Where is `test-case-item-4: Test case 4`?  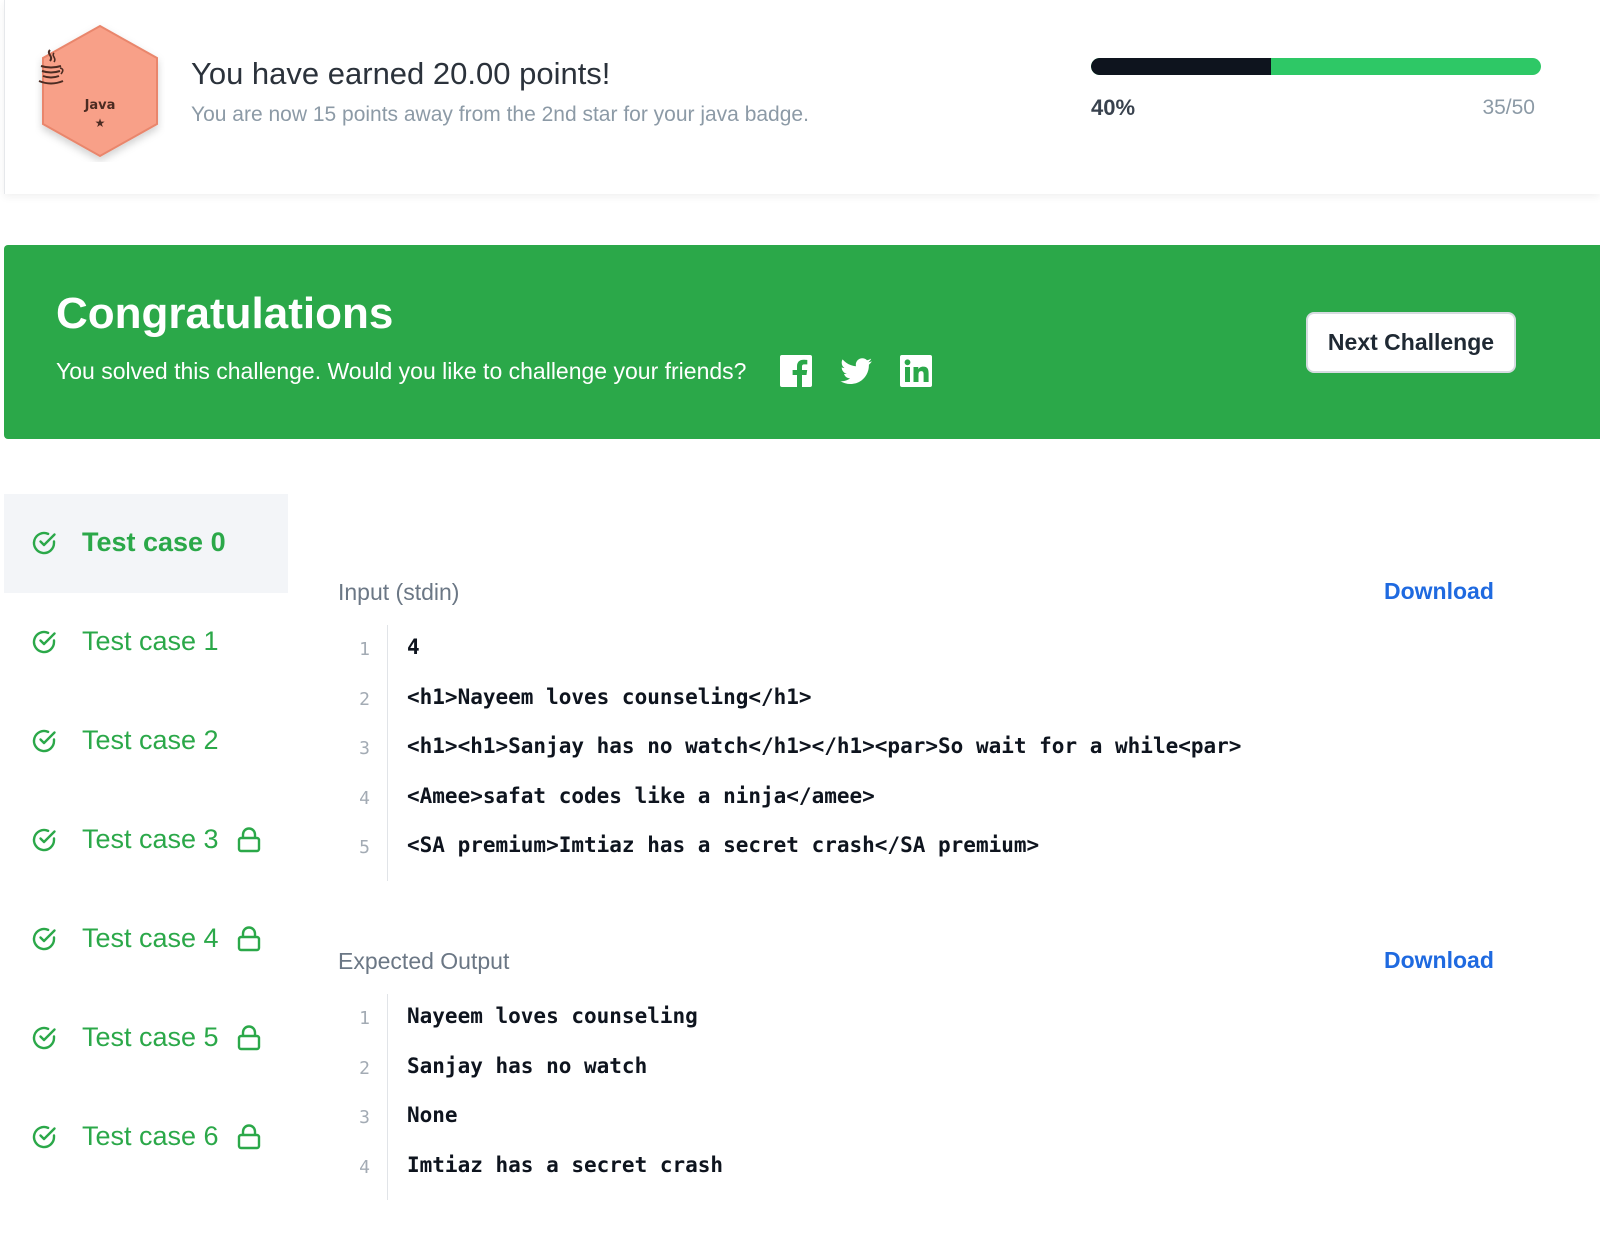 test-case-item-4: Test case 4 is located at coordinates (146, 939).